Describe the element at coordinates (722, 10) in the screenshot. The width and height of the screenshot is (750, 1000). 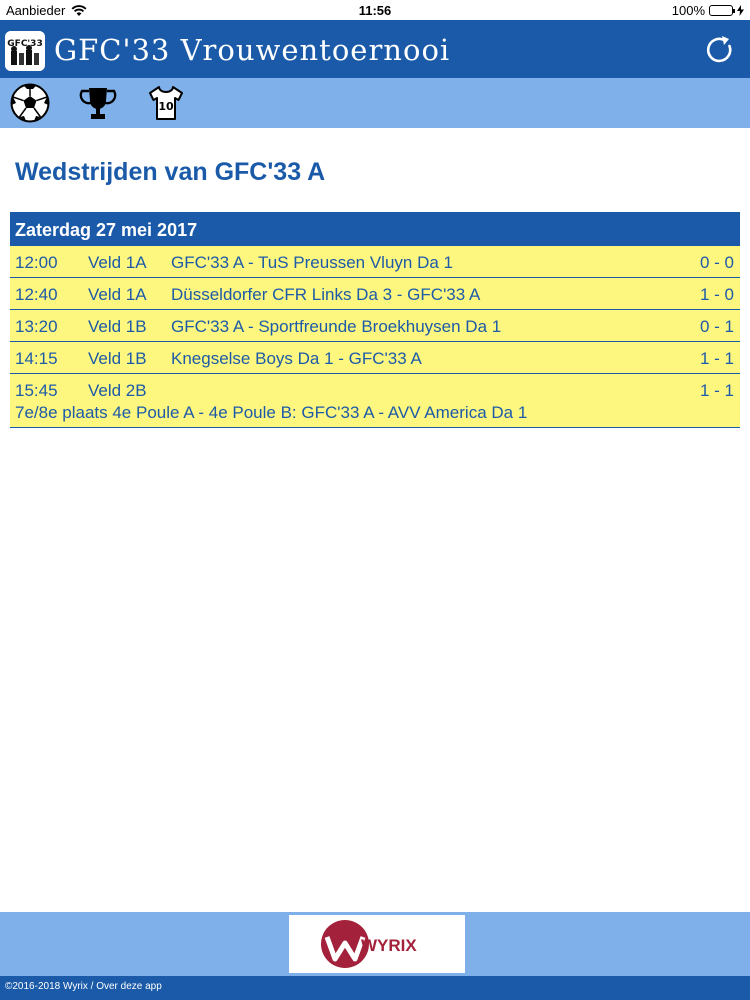
I see `battery-icon` at that location.